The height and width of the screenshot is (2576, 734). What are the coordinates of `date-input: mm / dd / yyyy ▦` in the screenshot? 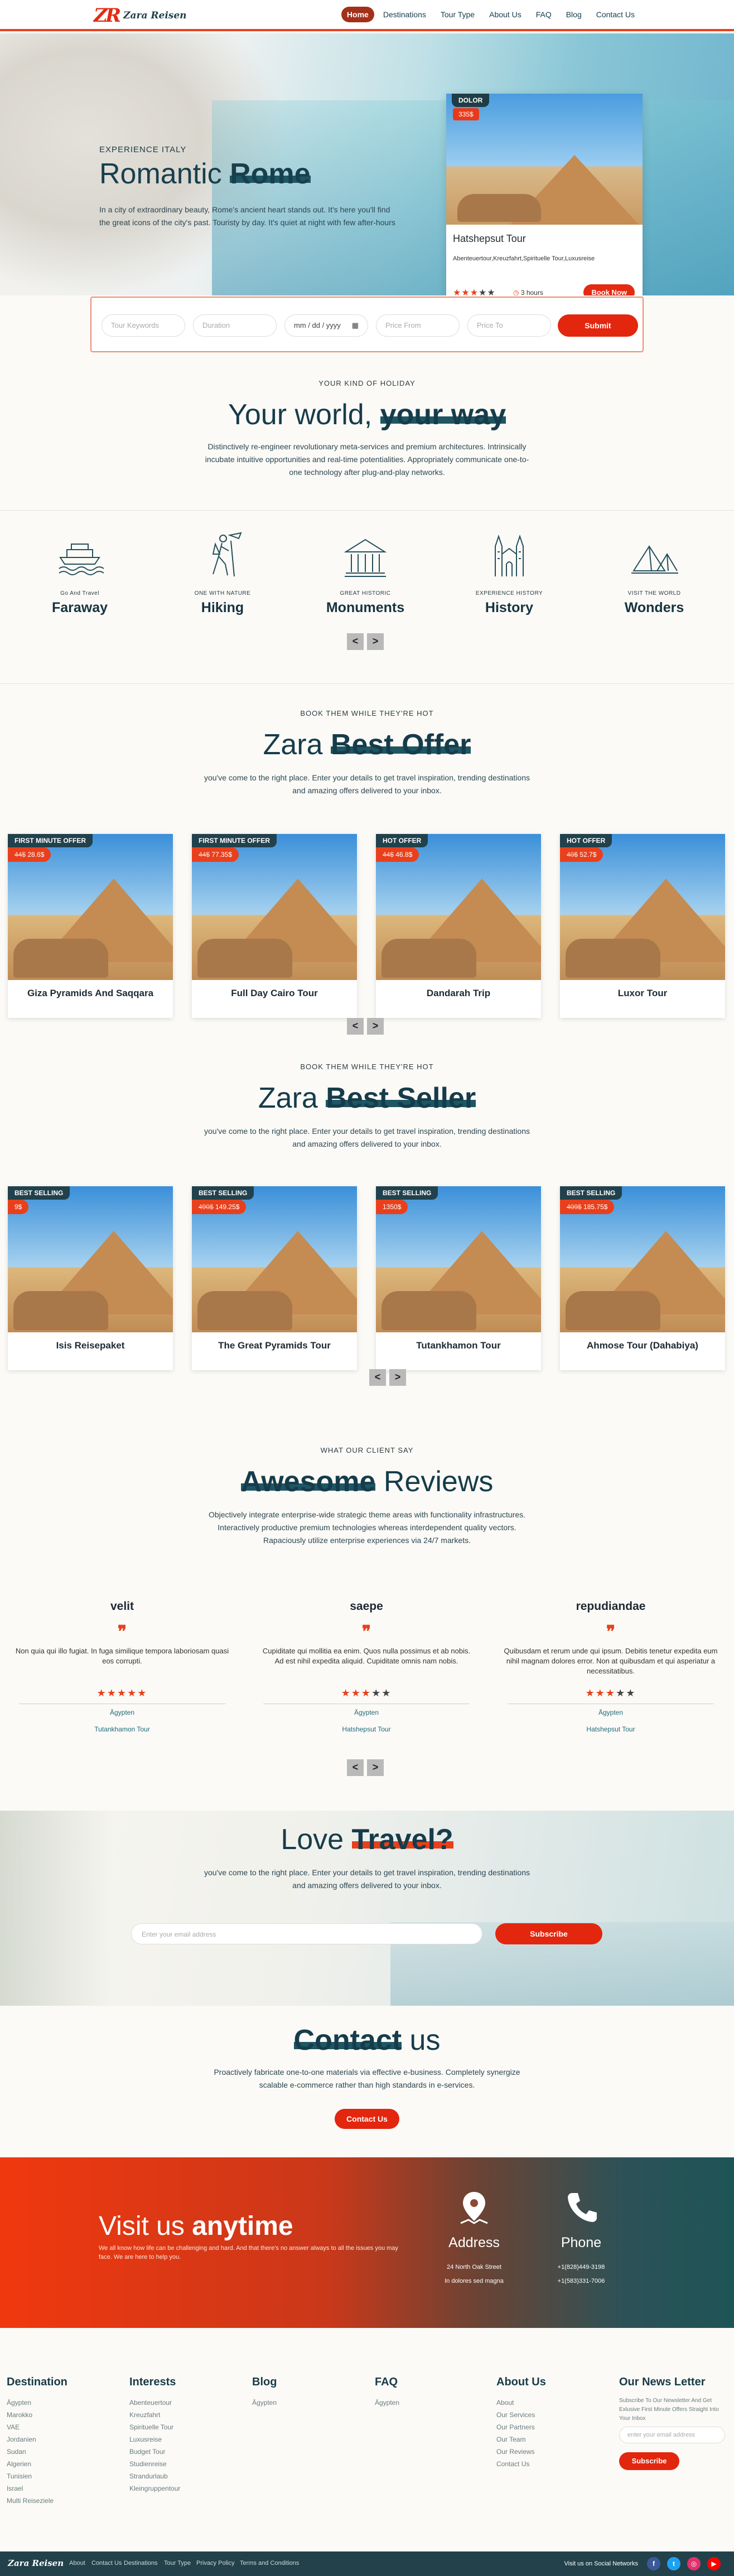 It's located at (326, 325).